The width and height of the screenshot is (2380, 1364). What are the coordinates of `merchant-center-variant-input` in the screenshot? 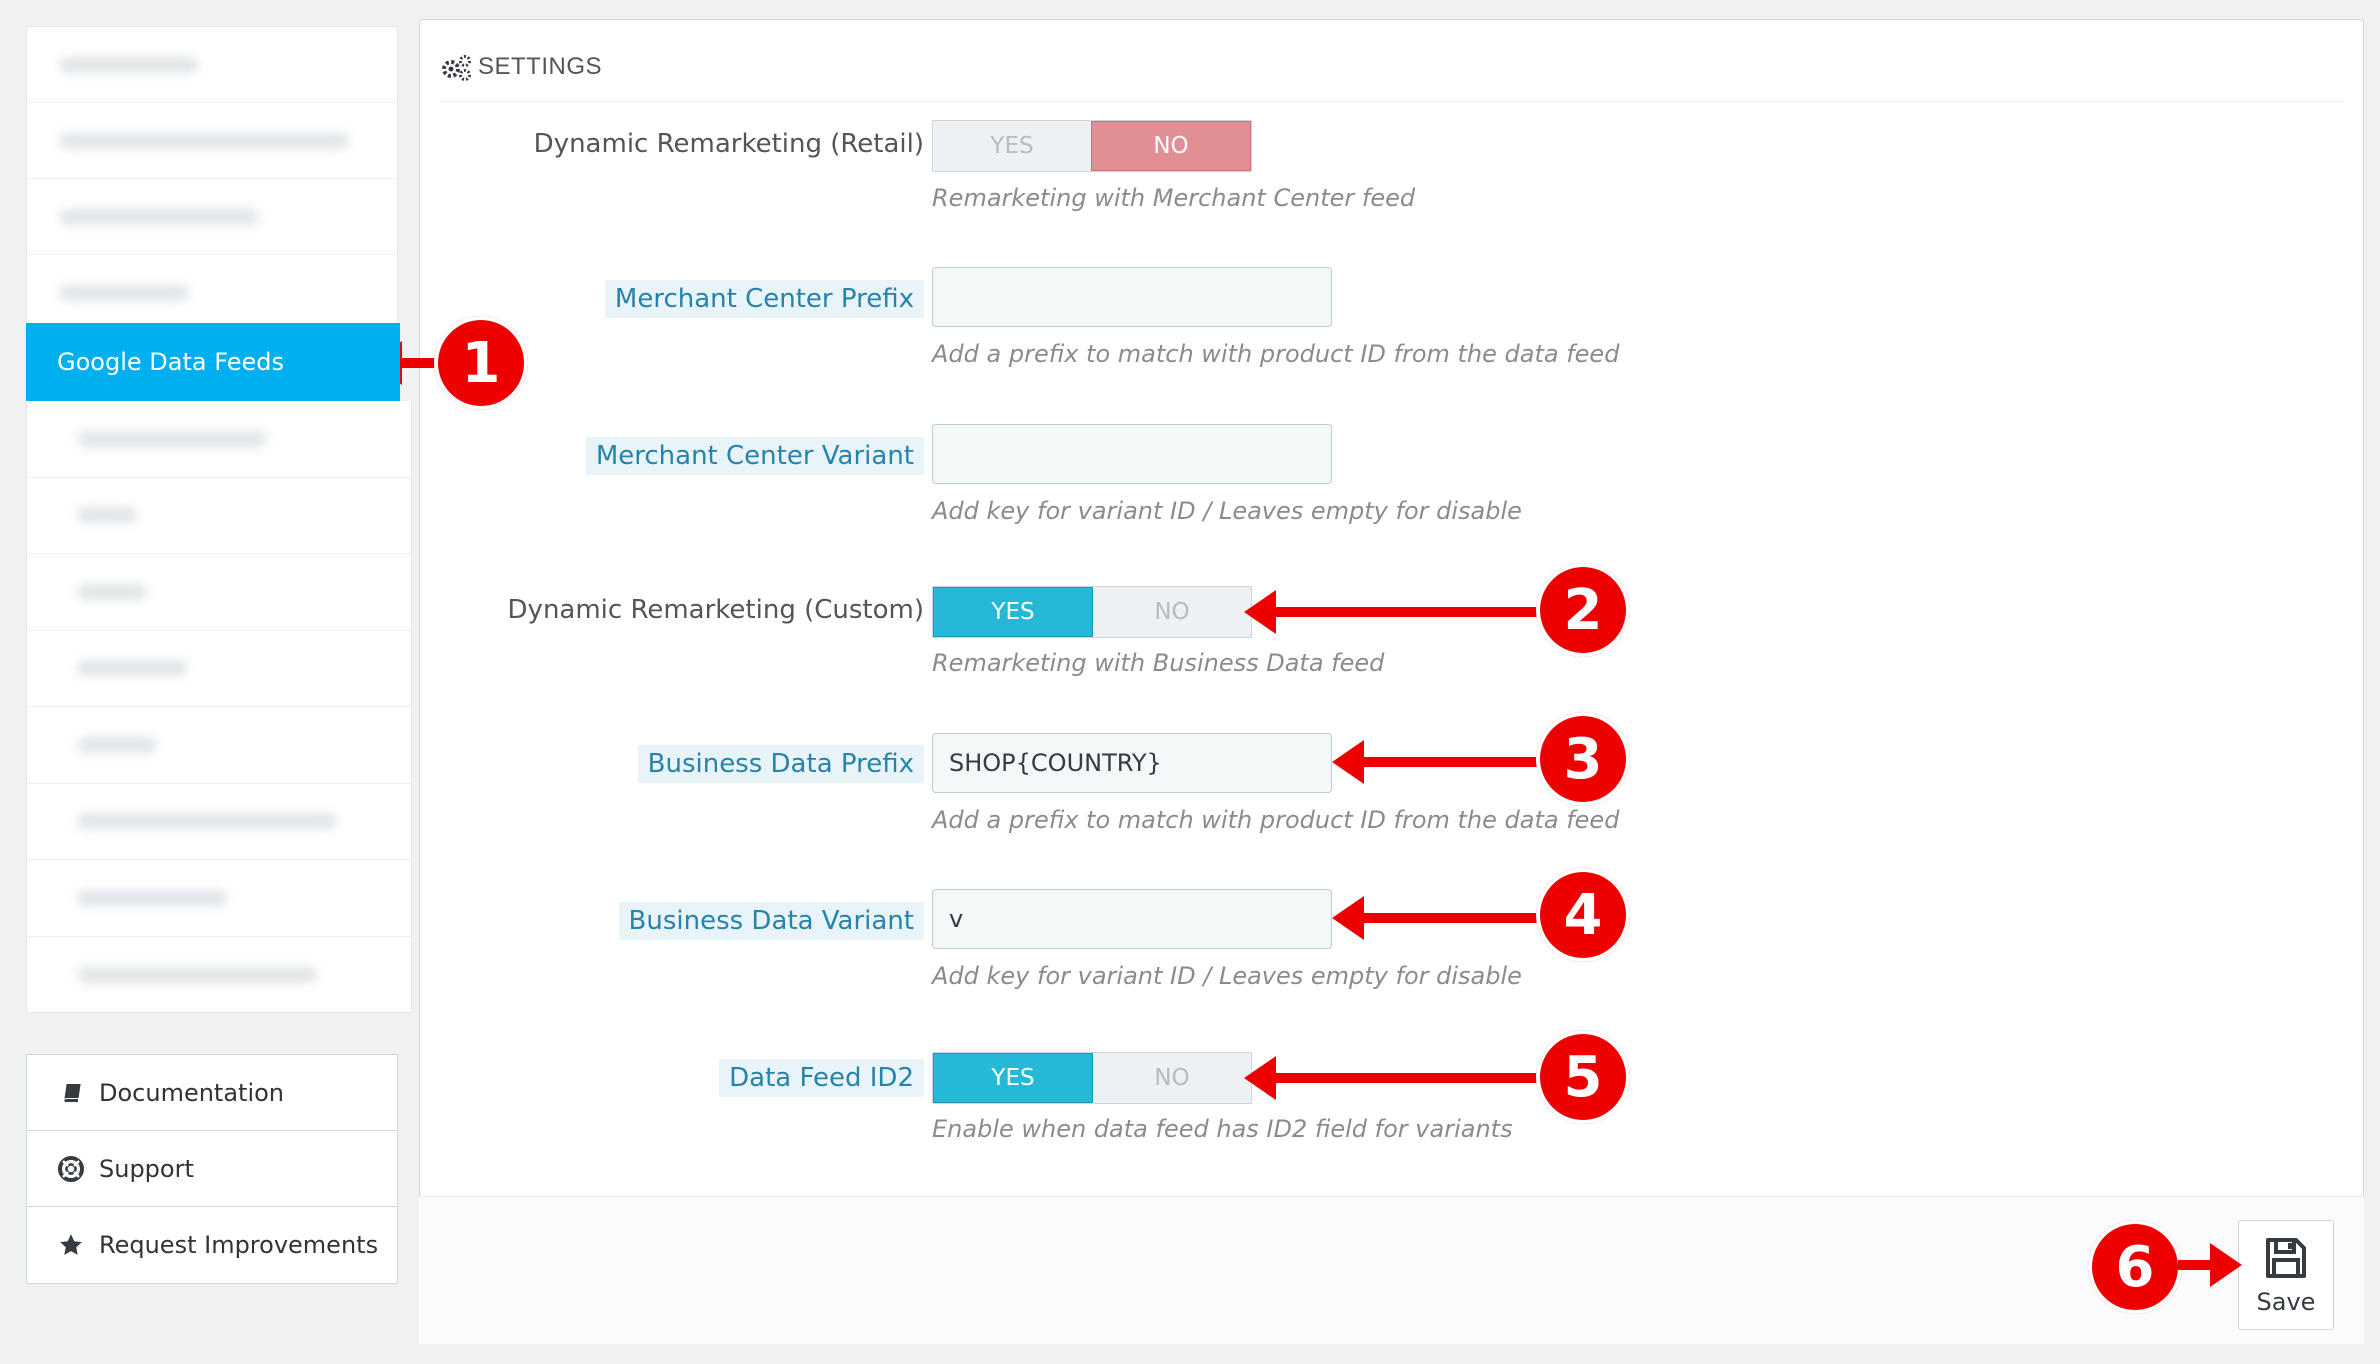 It's located at (1132, 454).